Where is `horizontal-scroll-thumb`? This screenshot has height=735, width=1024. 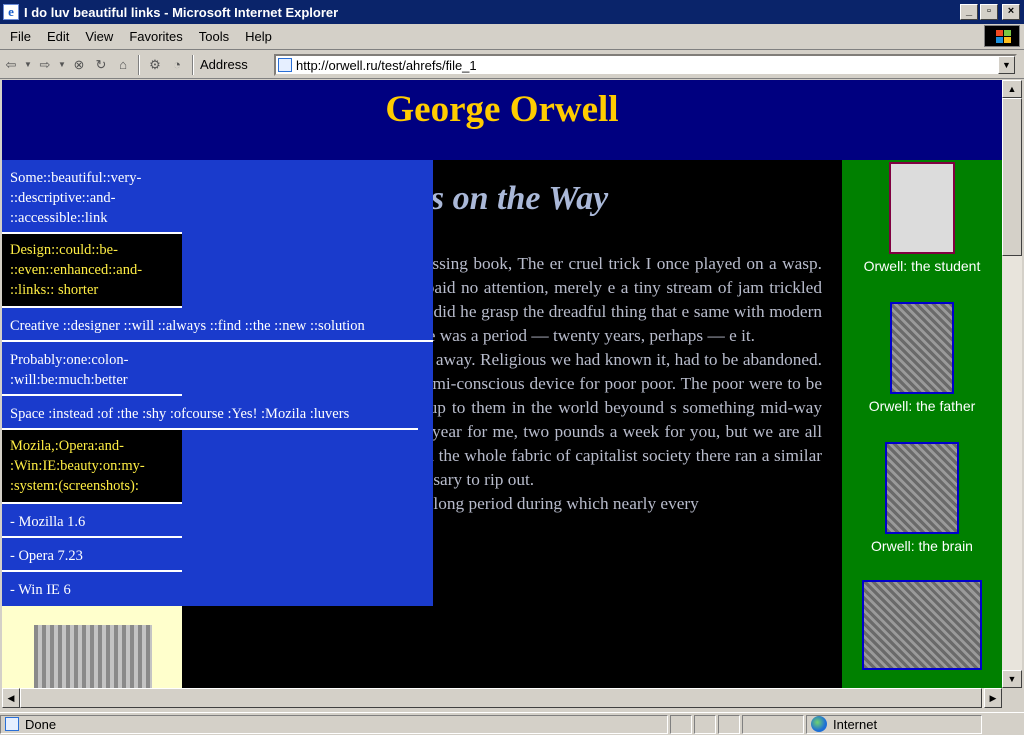
horizontal-scroll-thumb is located at coordinates (501, 698).